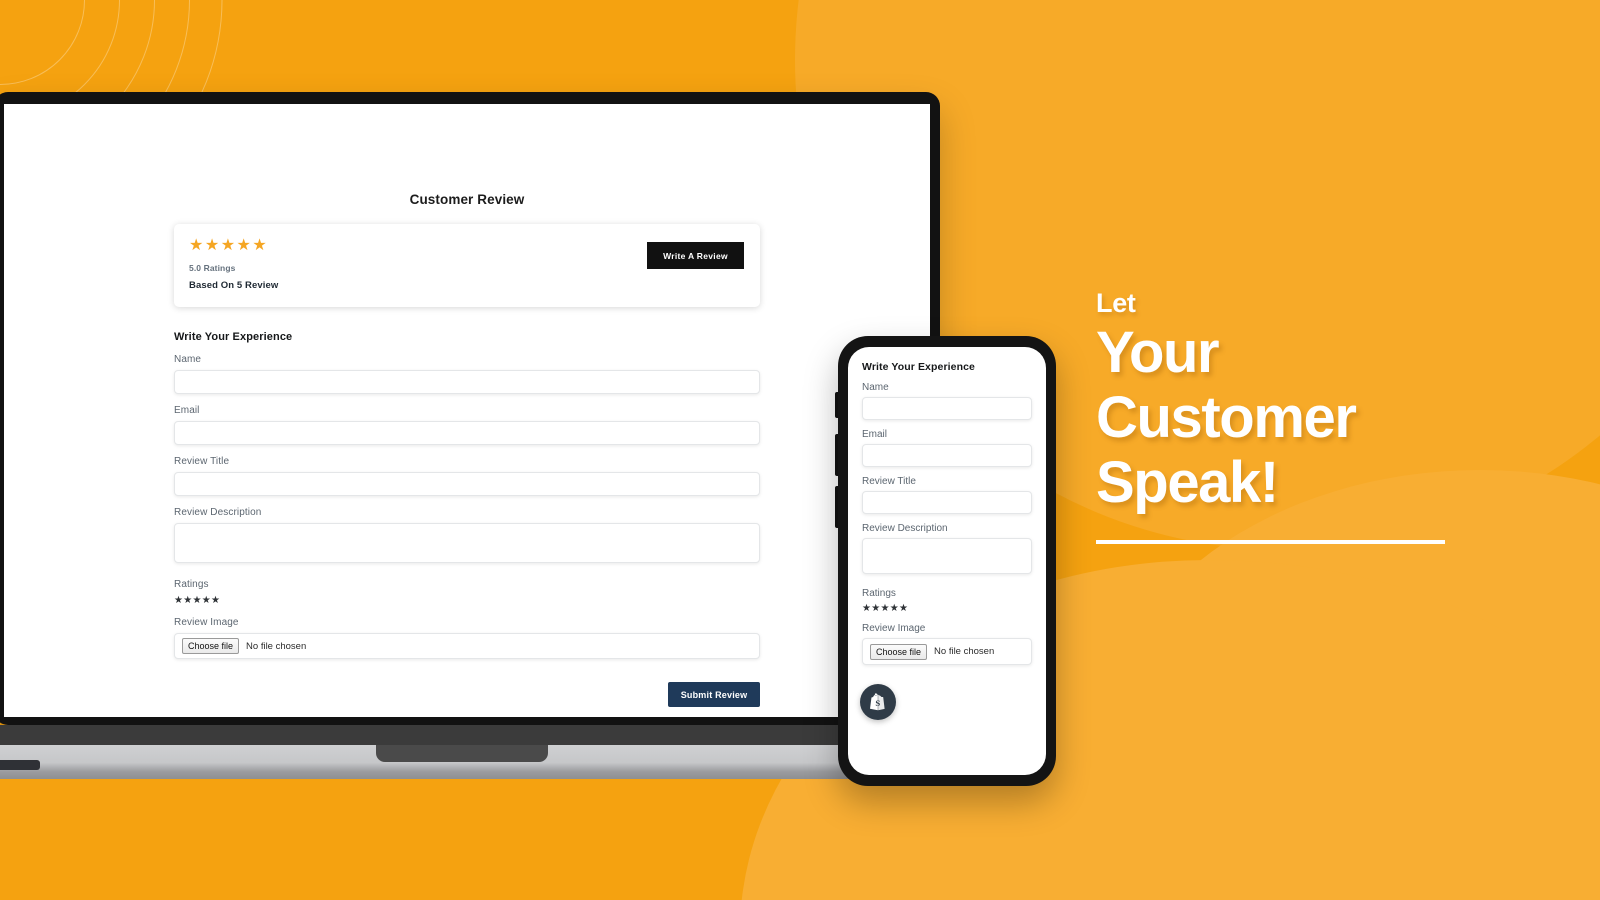  I want to click on field-label-review-image: Review Image, so click(206, 622).